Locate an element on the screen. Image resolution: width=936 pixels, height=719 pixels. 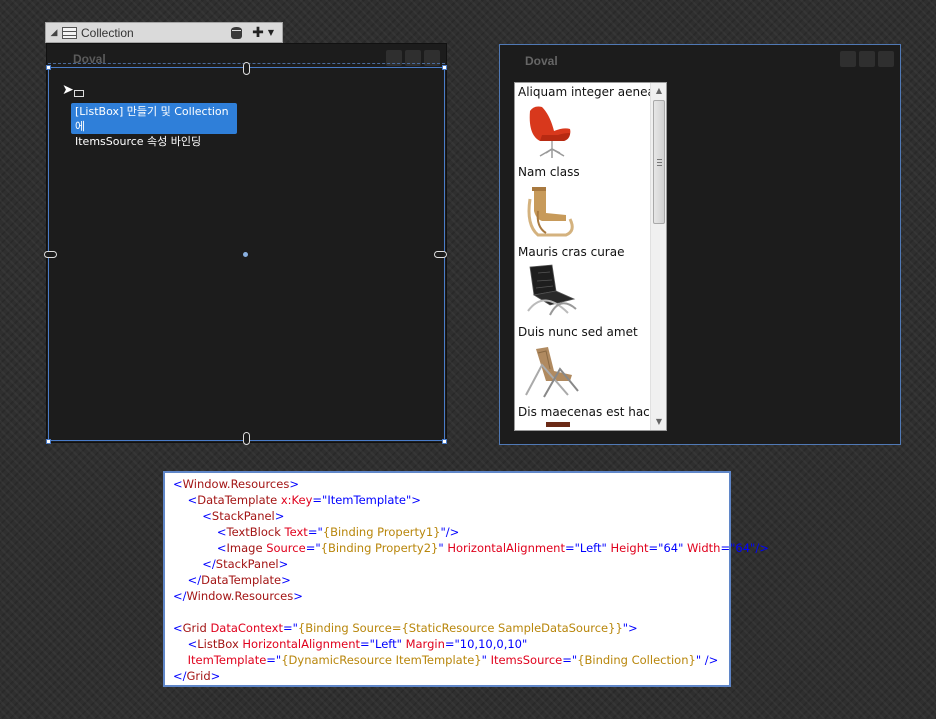
code-line: </DataTemplate> is located at coordinates (451, 580).